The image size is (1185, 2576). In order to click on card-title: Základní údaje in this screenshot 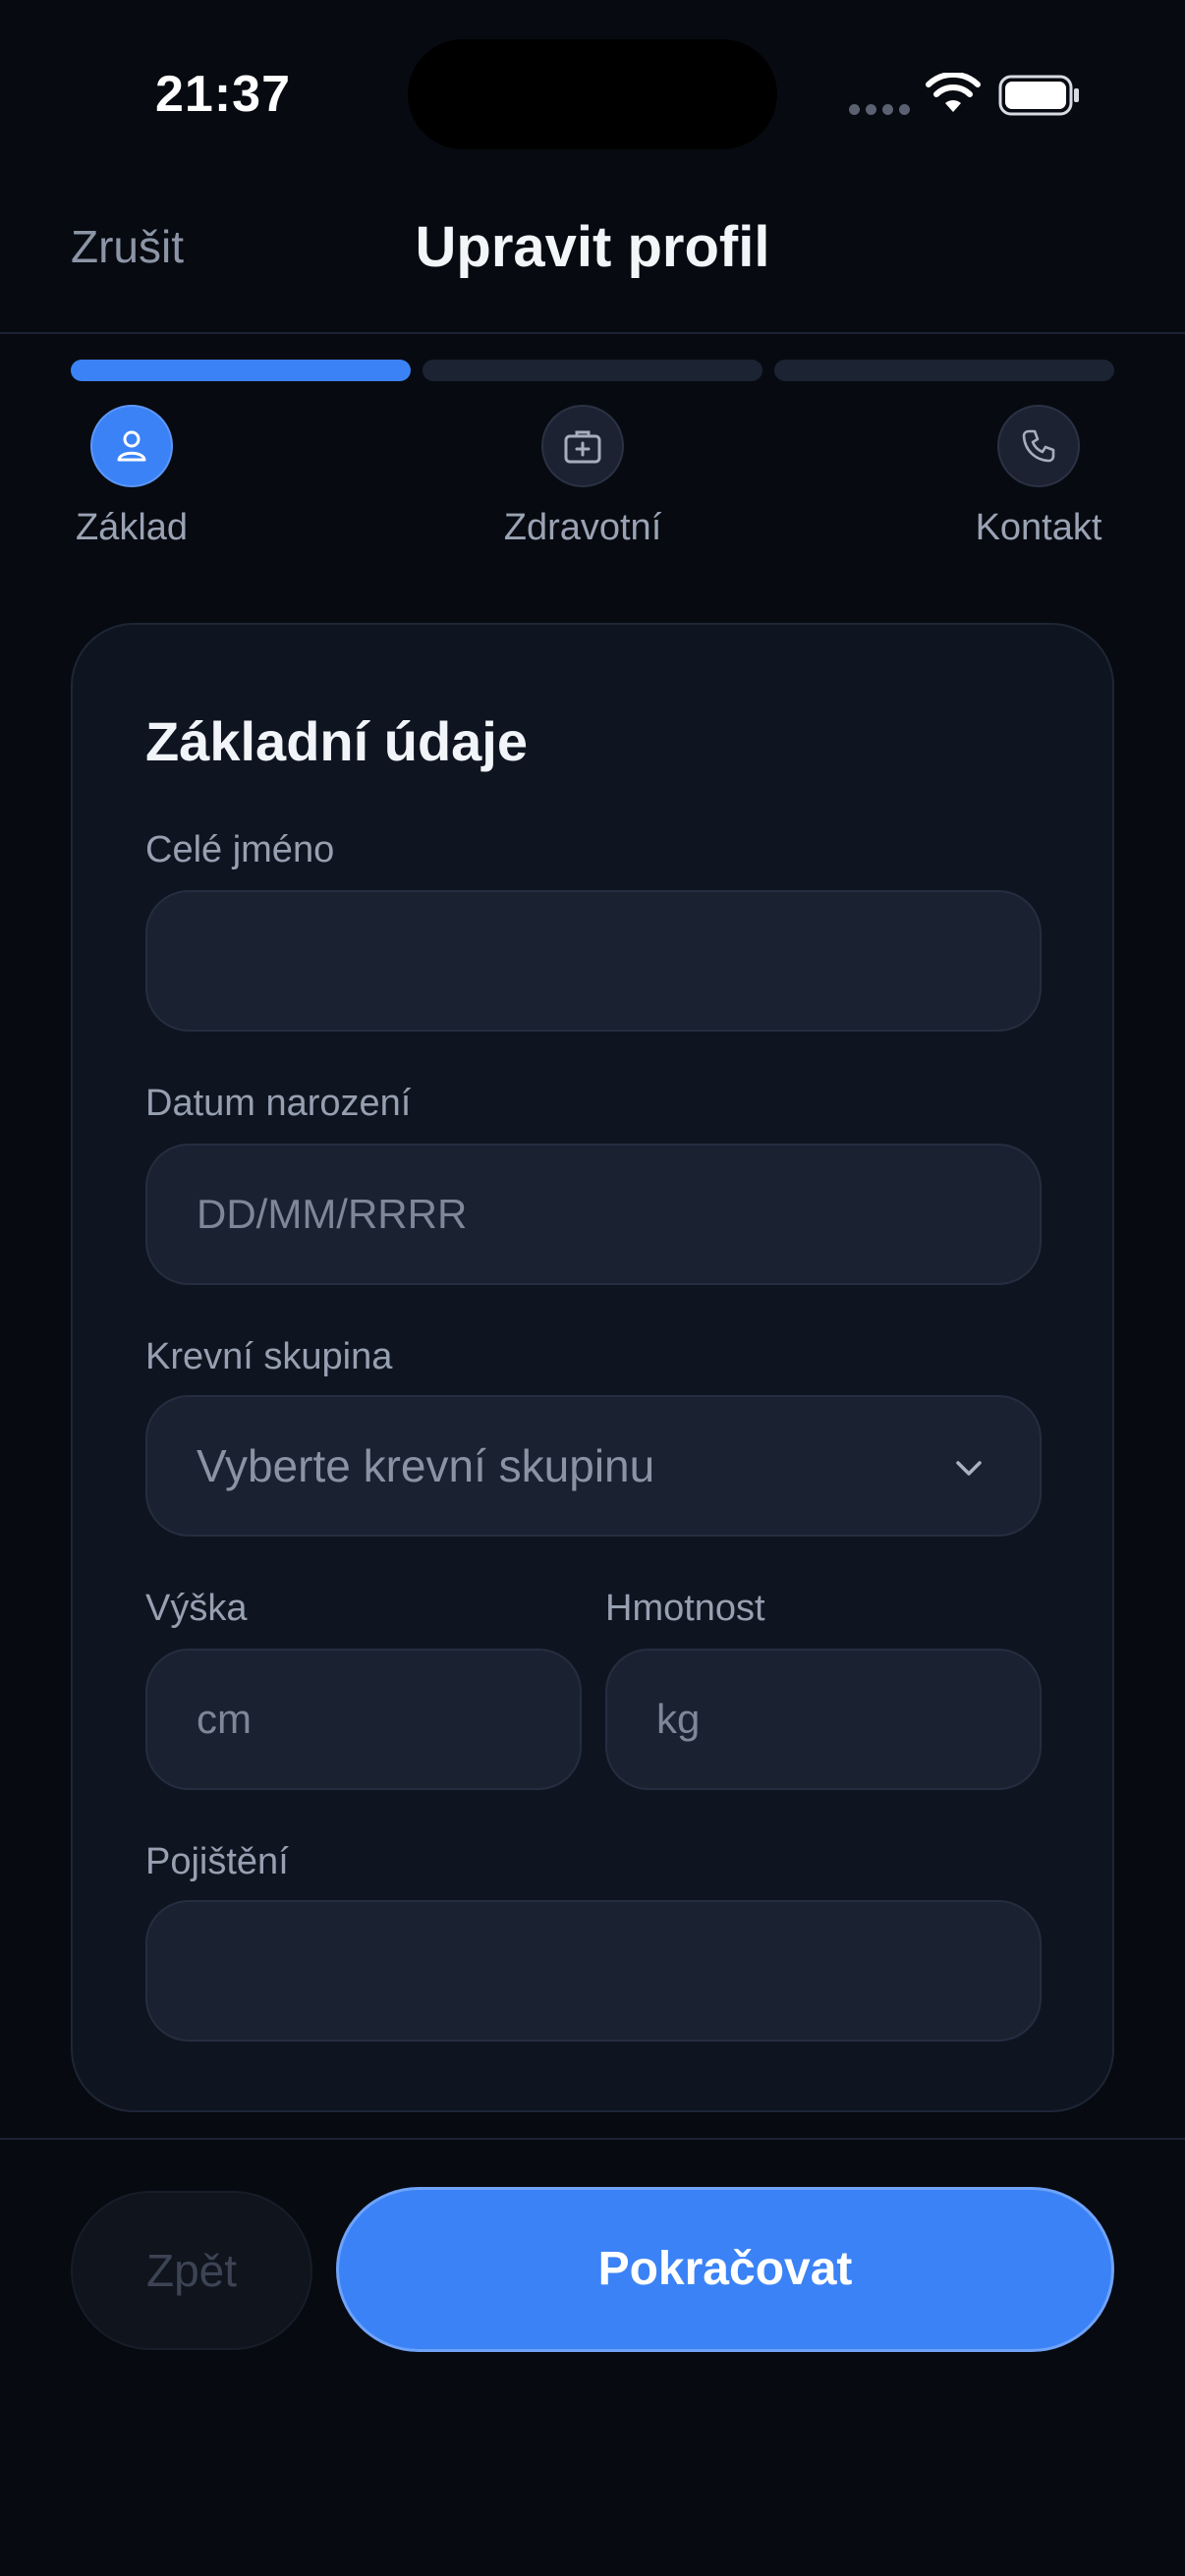, I will do `click(337, 741)`.